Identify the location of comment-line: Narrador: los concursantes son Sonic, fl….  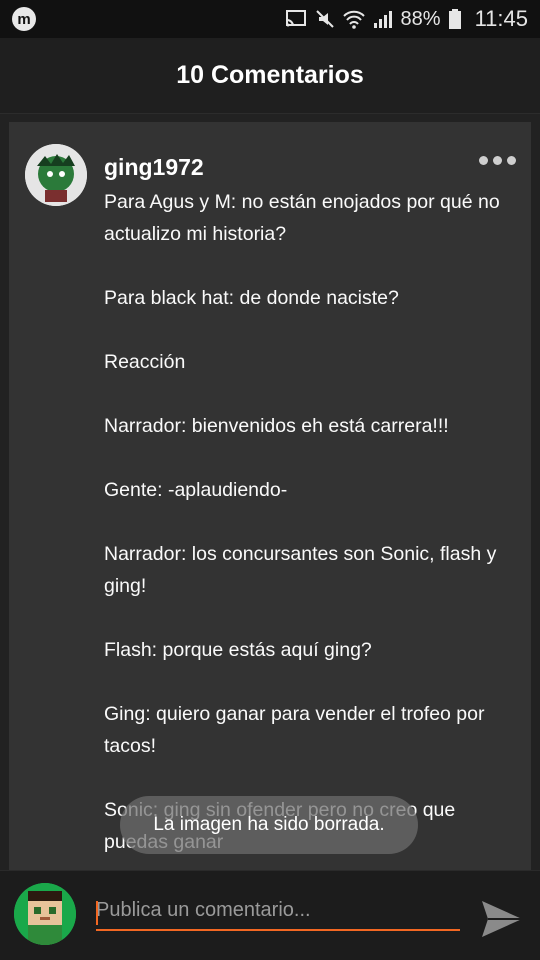
(300, 570).